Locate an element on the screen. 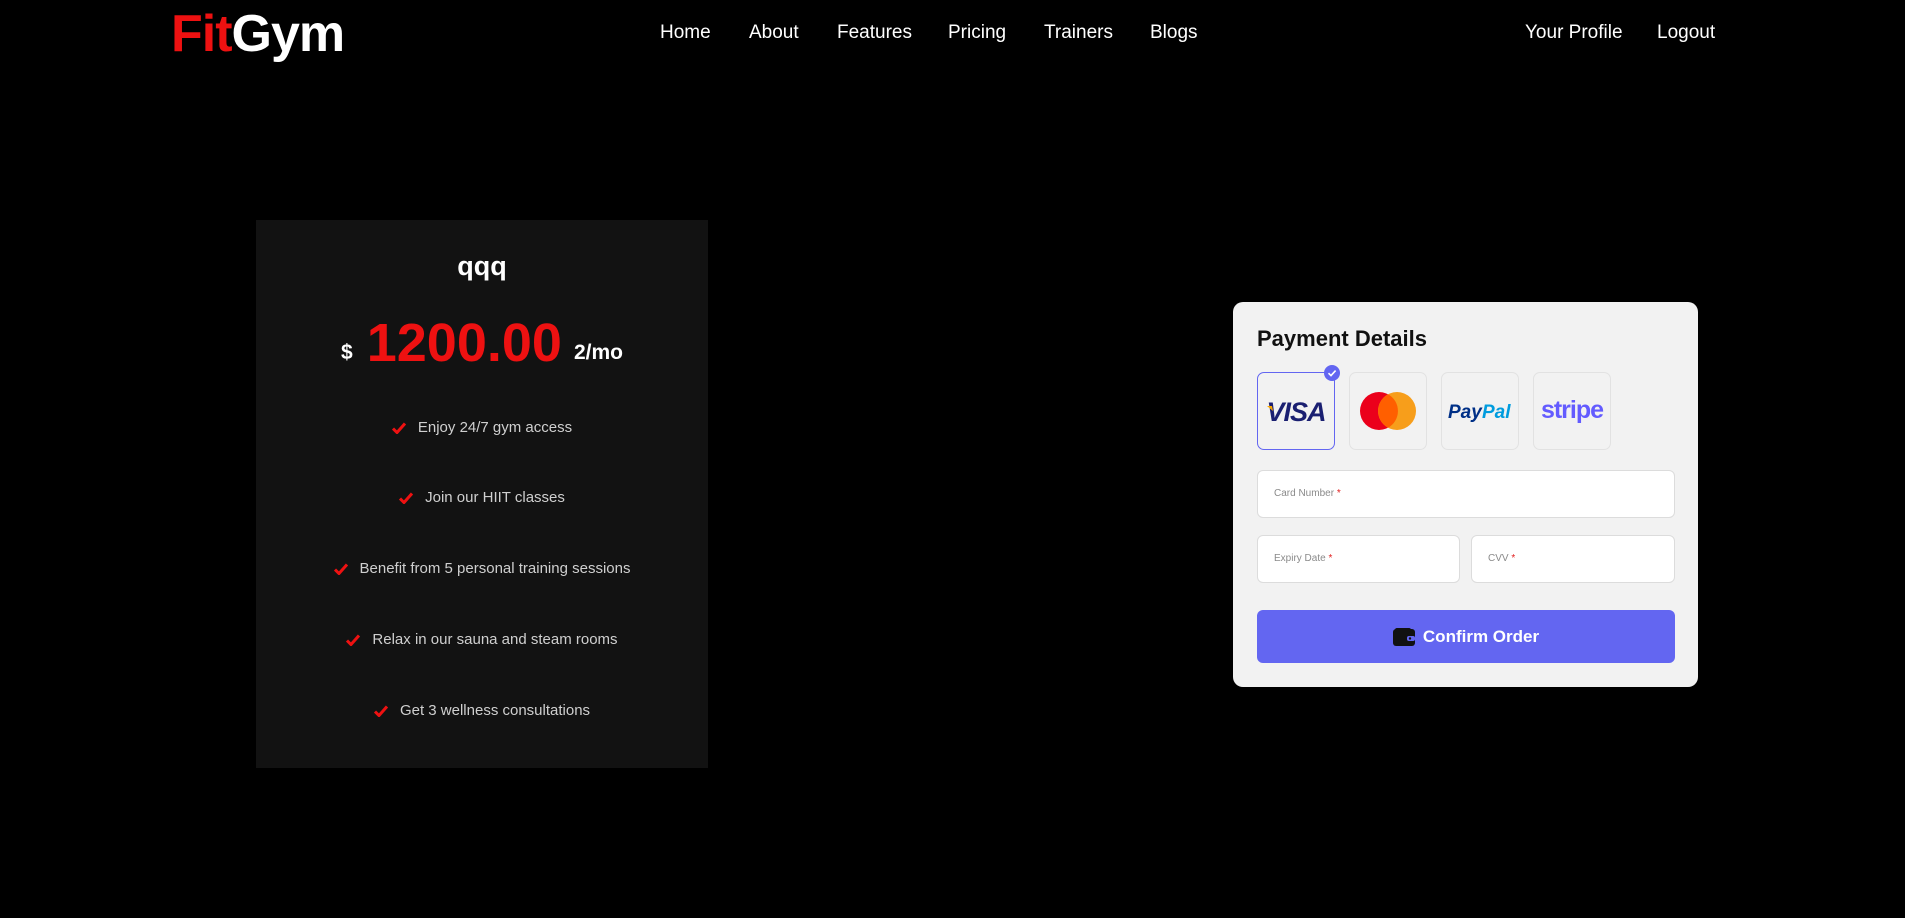  visa-logo-text: VISA is located at coordinates (1295, 411).